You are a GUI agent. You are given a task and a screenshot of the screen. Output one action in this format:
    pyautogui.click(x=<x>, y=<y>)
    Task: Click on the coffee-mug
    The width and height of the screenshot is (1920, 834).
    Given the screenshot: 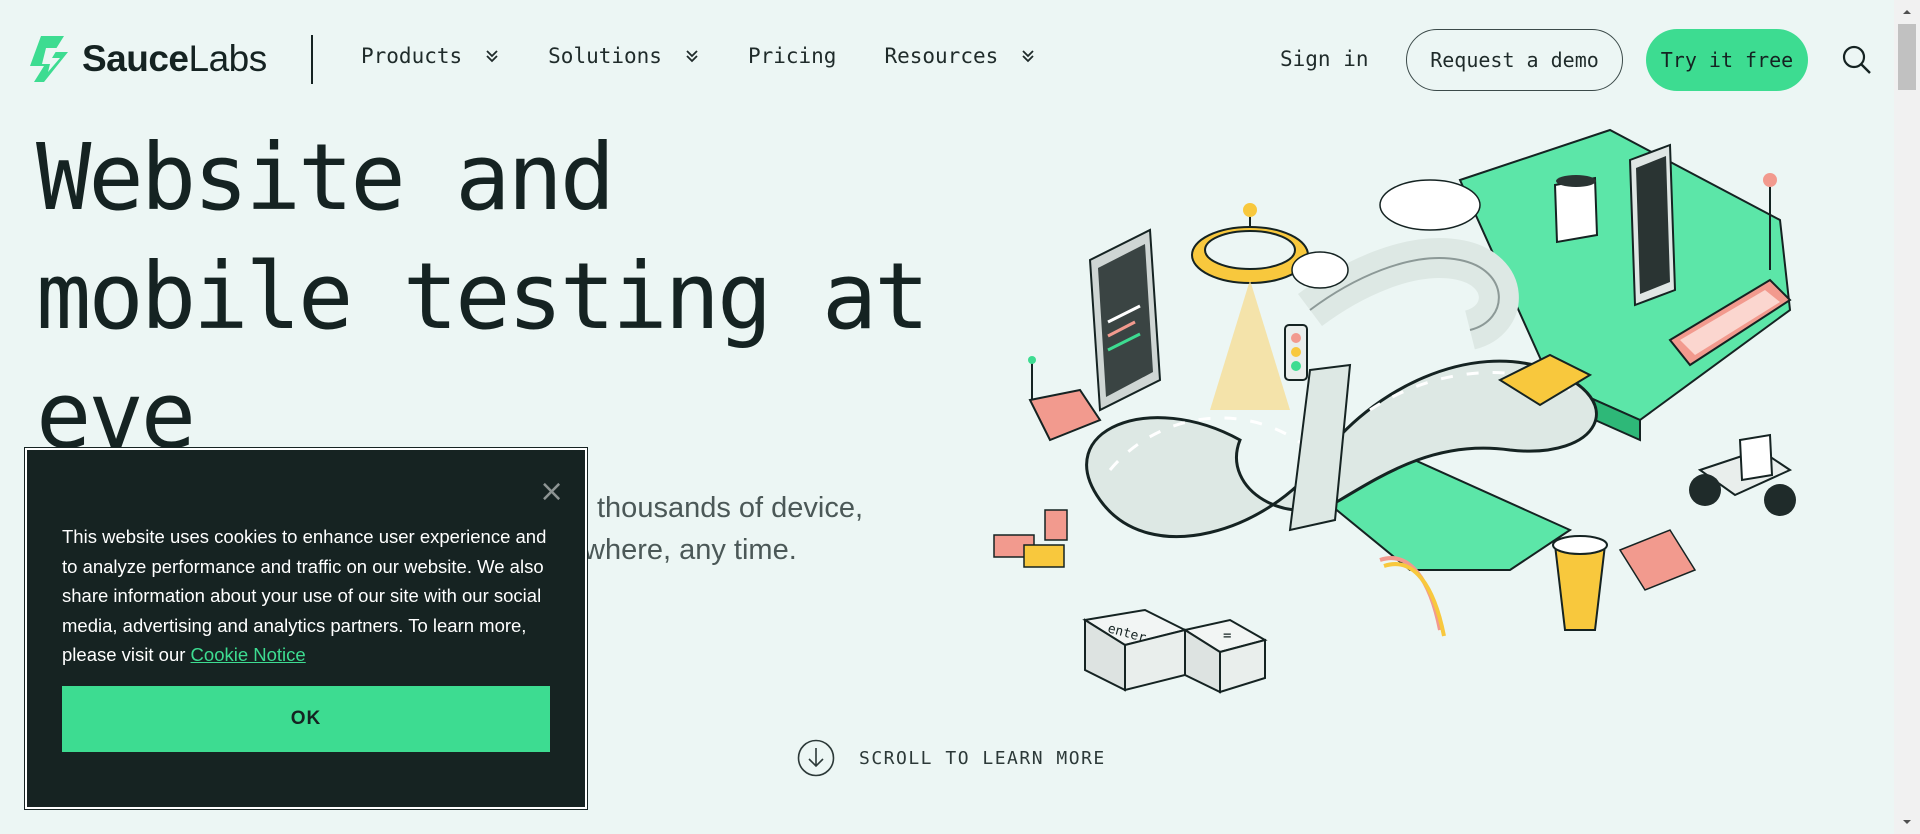 What is the action you would take?
    pyautogui.click(x=1576, y=209)
    